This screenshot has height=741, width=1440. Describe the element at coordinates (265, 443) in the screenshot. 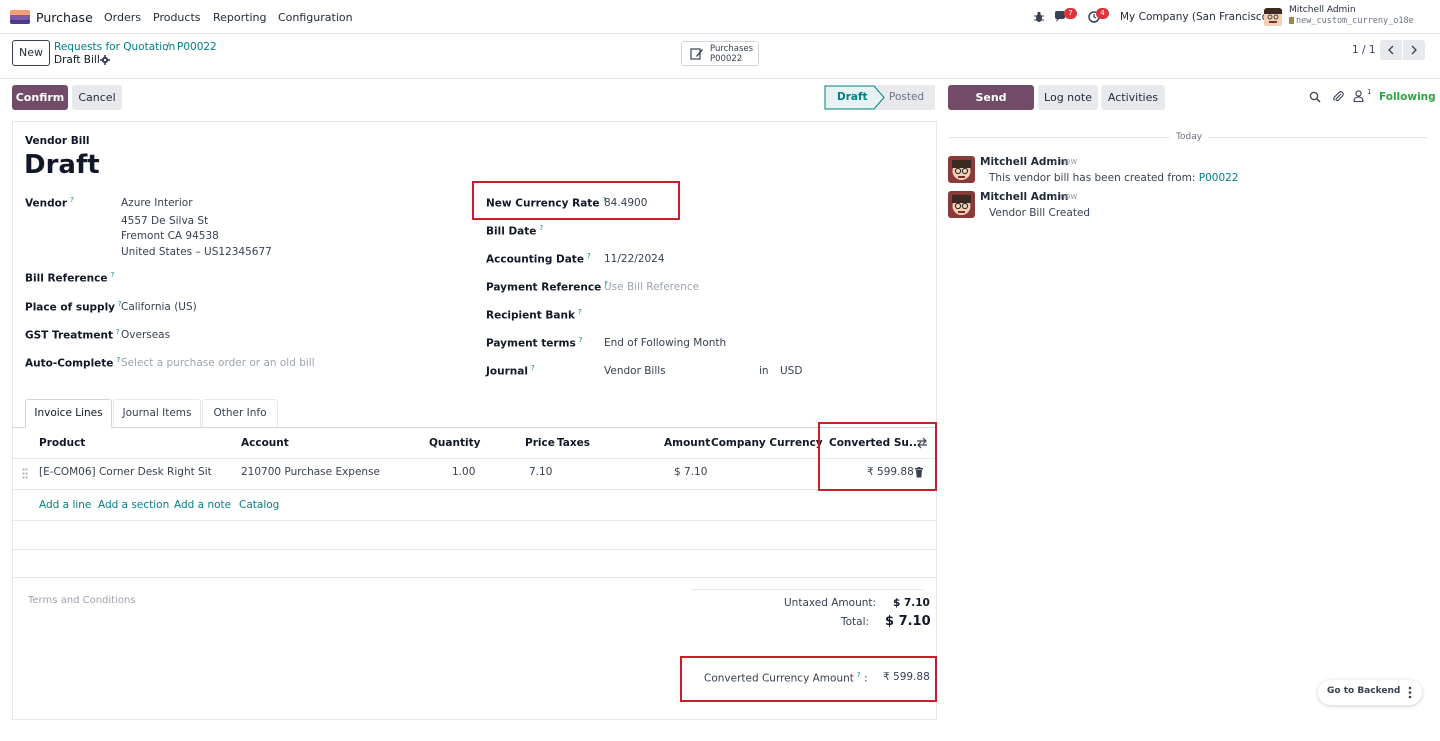

I see `col-header-account: Account` at that location.